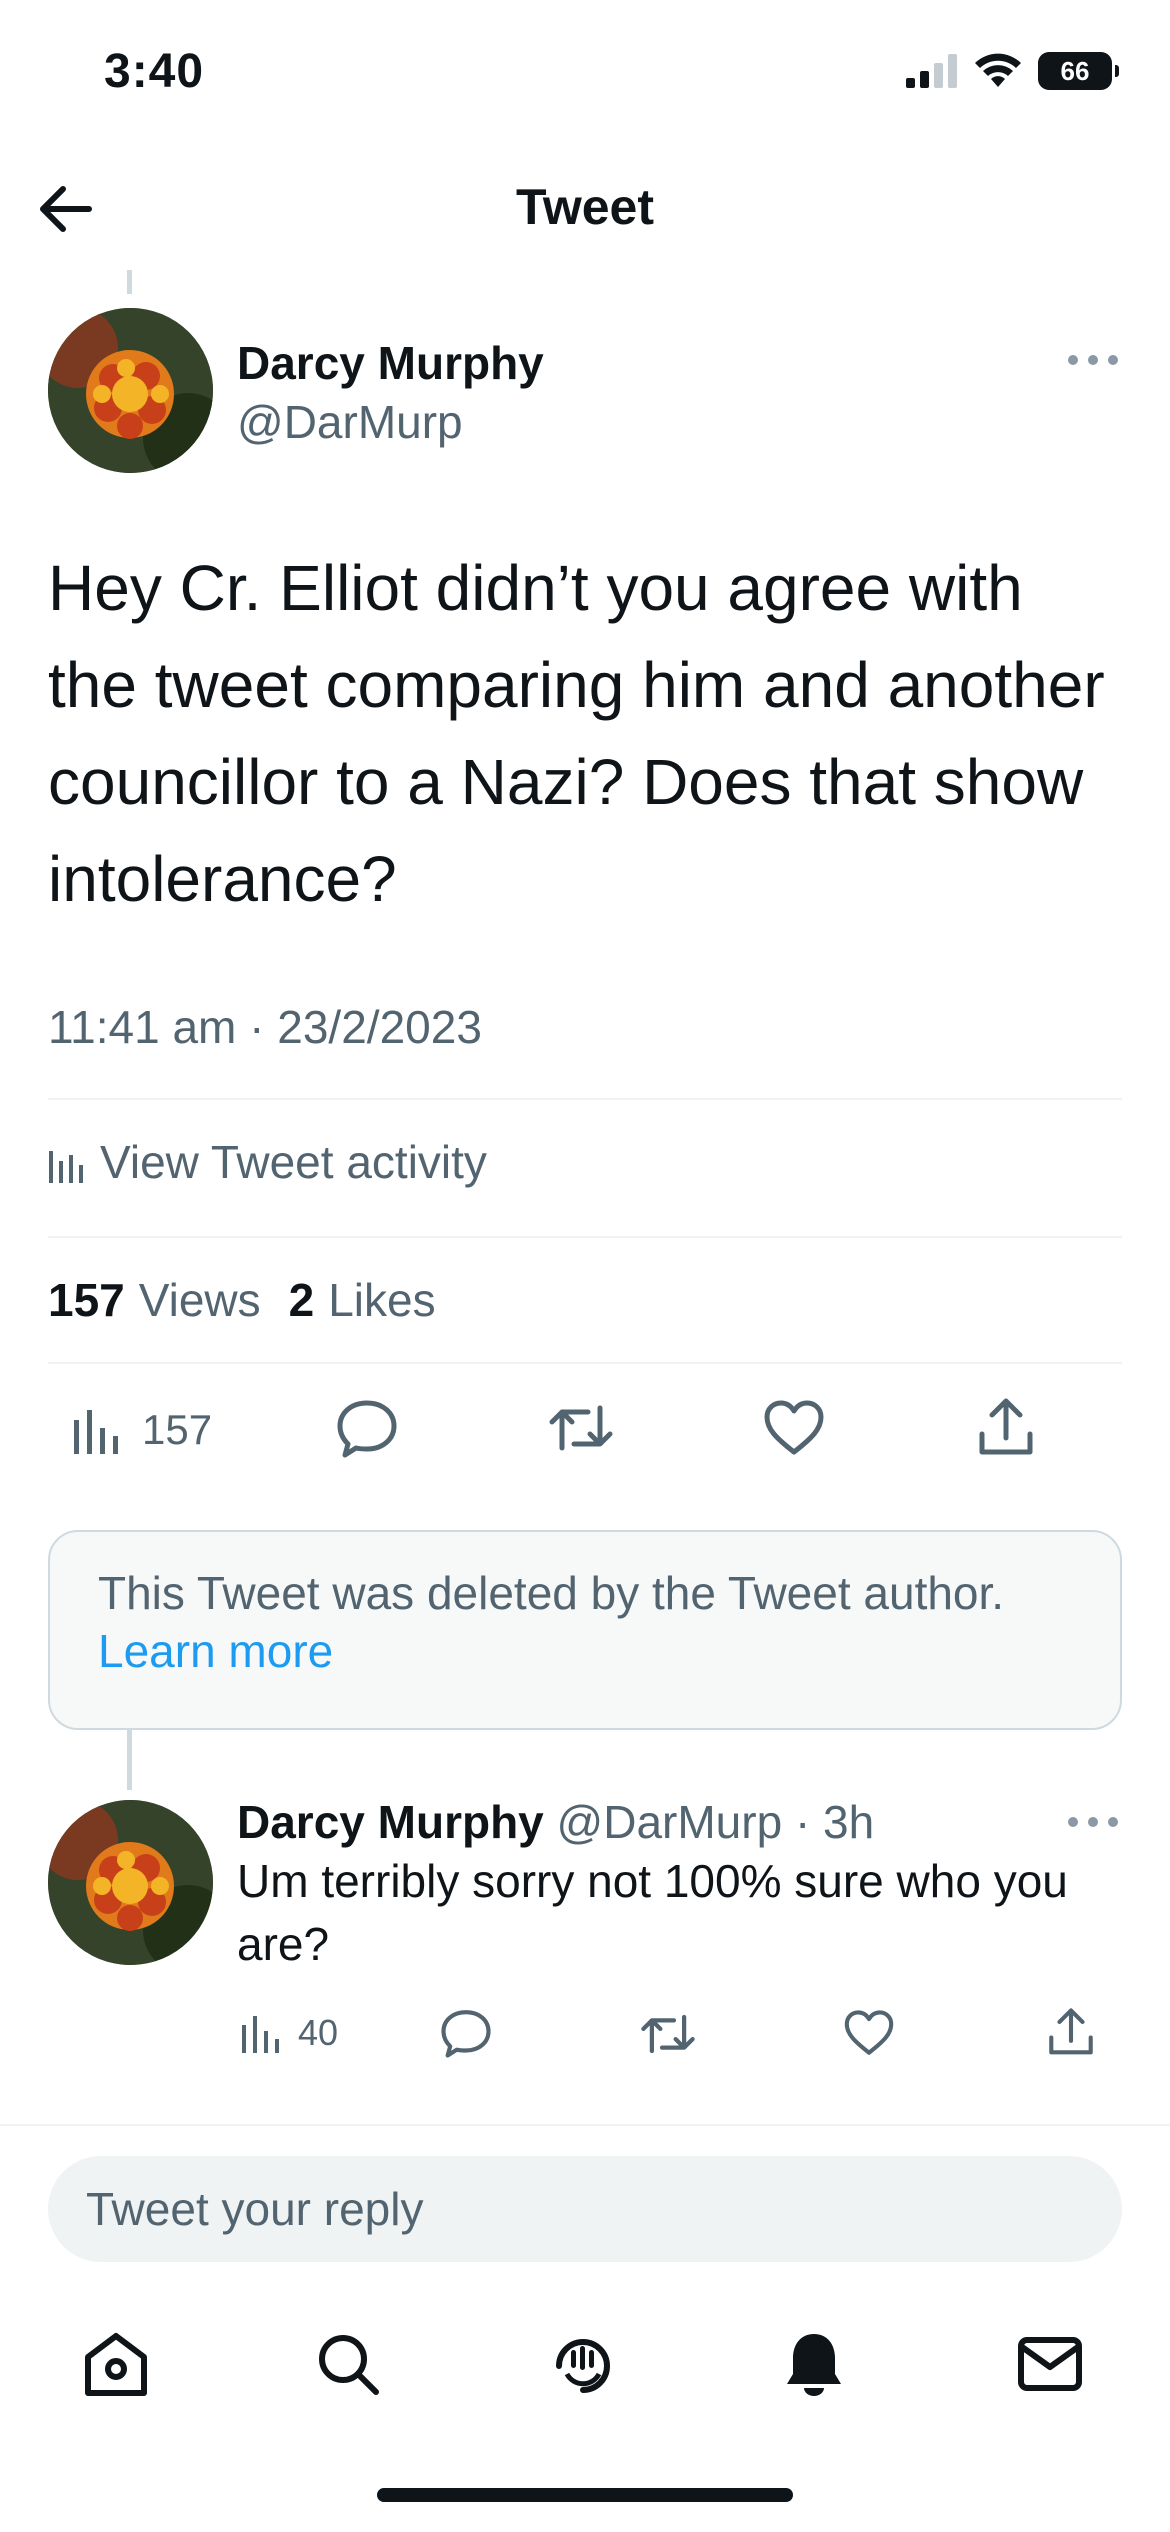 This screenshot has height=2532, width=1170. What do you see at coordinates (130, 390) in the screenshot?
I see `avatar` at bounding box center [130, 390].